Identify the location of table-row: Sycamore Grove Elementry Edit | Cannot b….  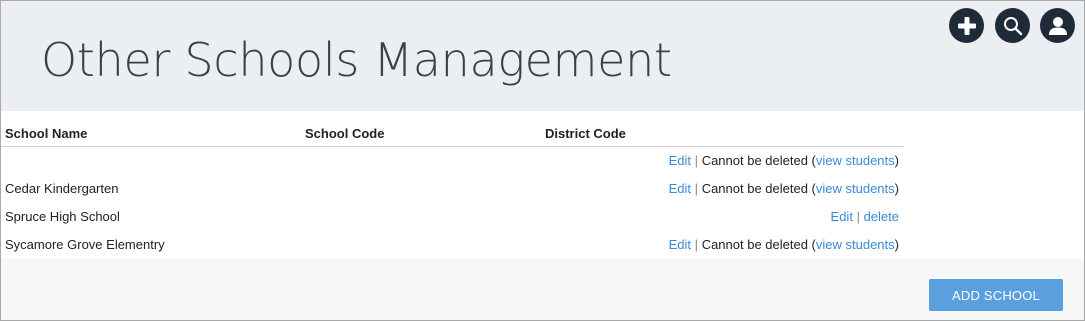
(452, 245).